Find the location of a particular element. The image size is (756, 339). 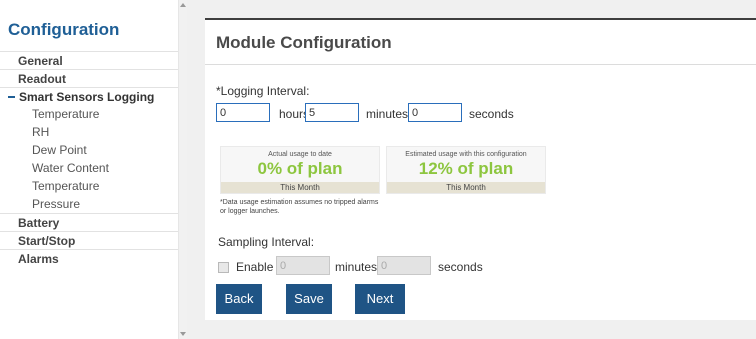

sidebar-item-alarms: Alarms is located at coordinates (89, 258).